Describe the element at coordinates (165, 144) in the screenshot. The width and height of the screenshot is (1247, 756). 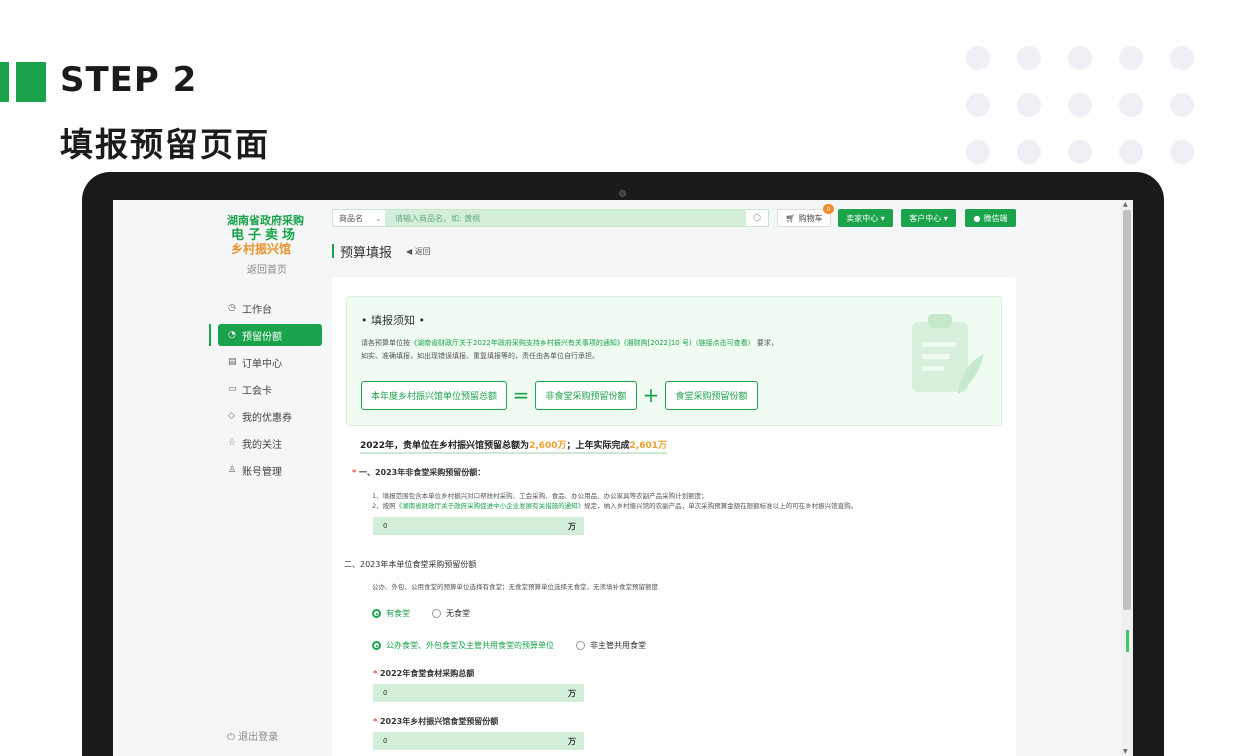
I see `step-subtitle: 填报预留页面` at that location.